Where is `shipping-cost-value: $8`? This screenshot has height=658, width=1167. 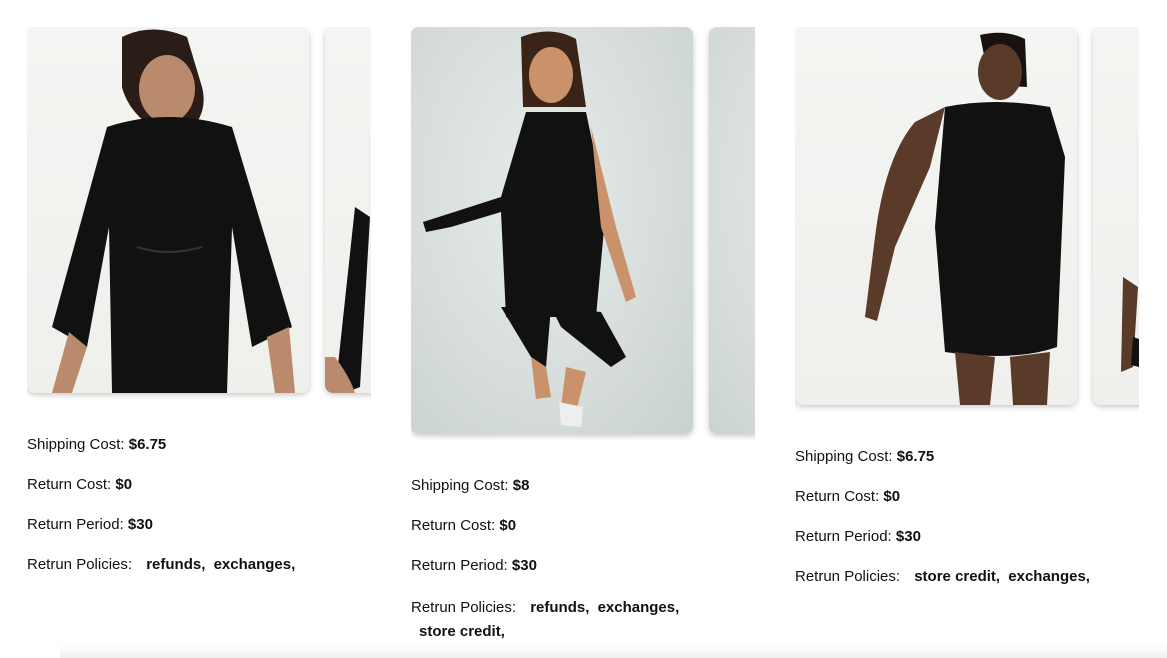
shipping-cost-value: $8 is located at coordinates (521, 485).